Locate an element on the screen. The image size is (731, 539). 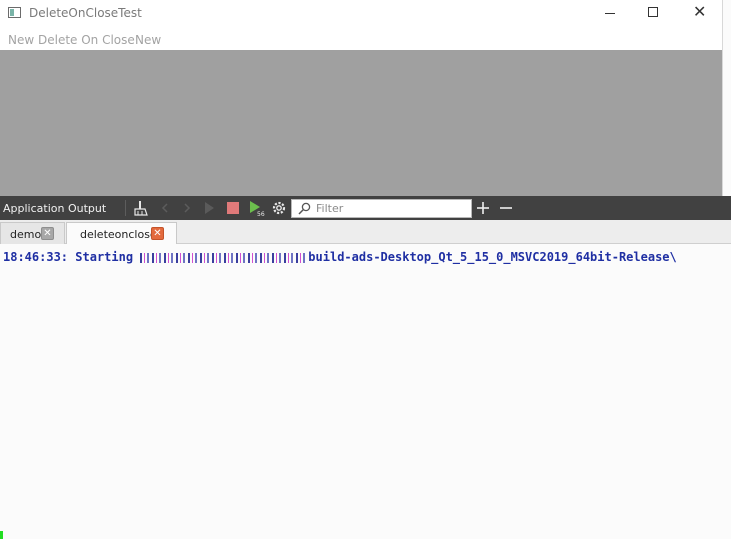
menu-new: New is located at coordinates (148, 40).